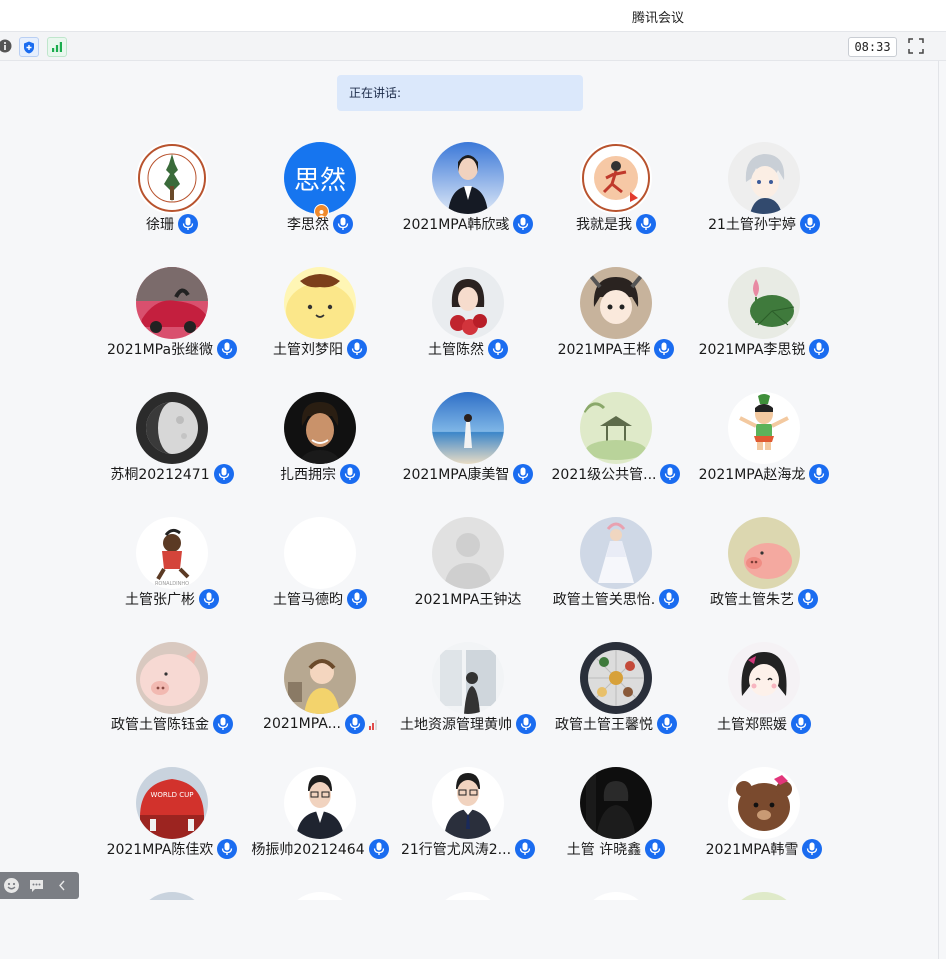 This screenshot has height=959, width=946. Describe the element at coordinates (604, 350) in the screenshot. I see `participant-name: 2021MPA王桦` at that location.